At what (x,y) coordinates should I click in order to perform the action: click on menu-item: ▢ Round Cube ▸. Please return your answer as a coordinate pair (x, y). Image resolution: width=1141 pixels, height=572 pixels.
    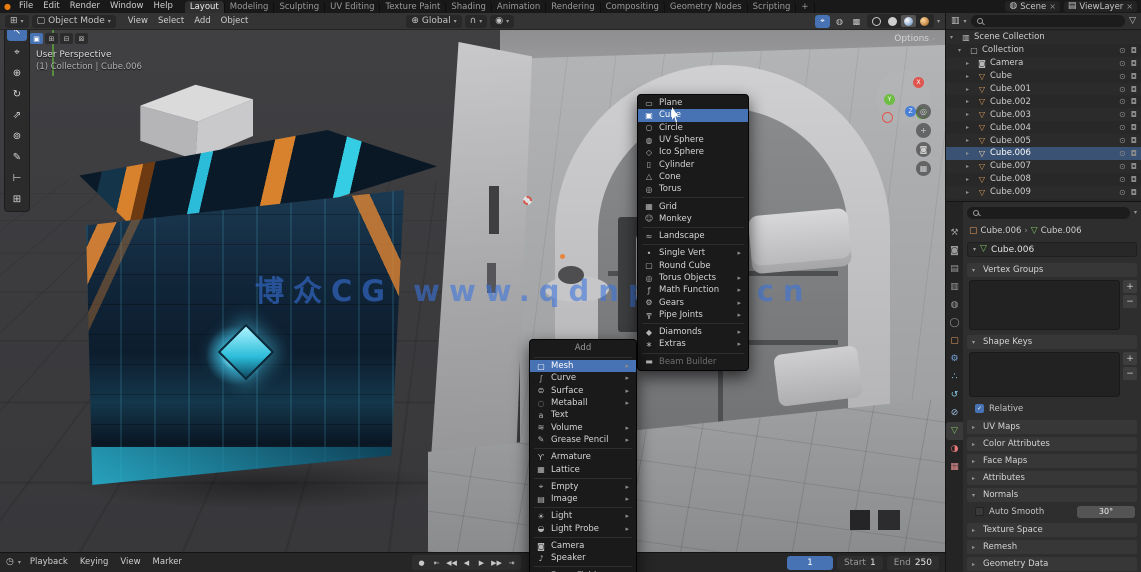
    Looking at the image, I should click on (693, 266).